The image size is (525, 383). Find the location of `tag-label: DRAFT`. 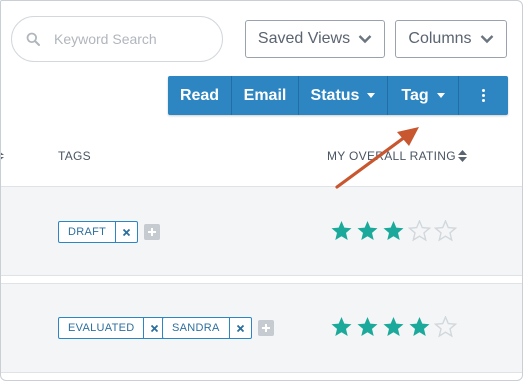

tag-label: DRAFT is located at coordinates (88, 232).